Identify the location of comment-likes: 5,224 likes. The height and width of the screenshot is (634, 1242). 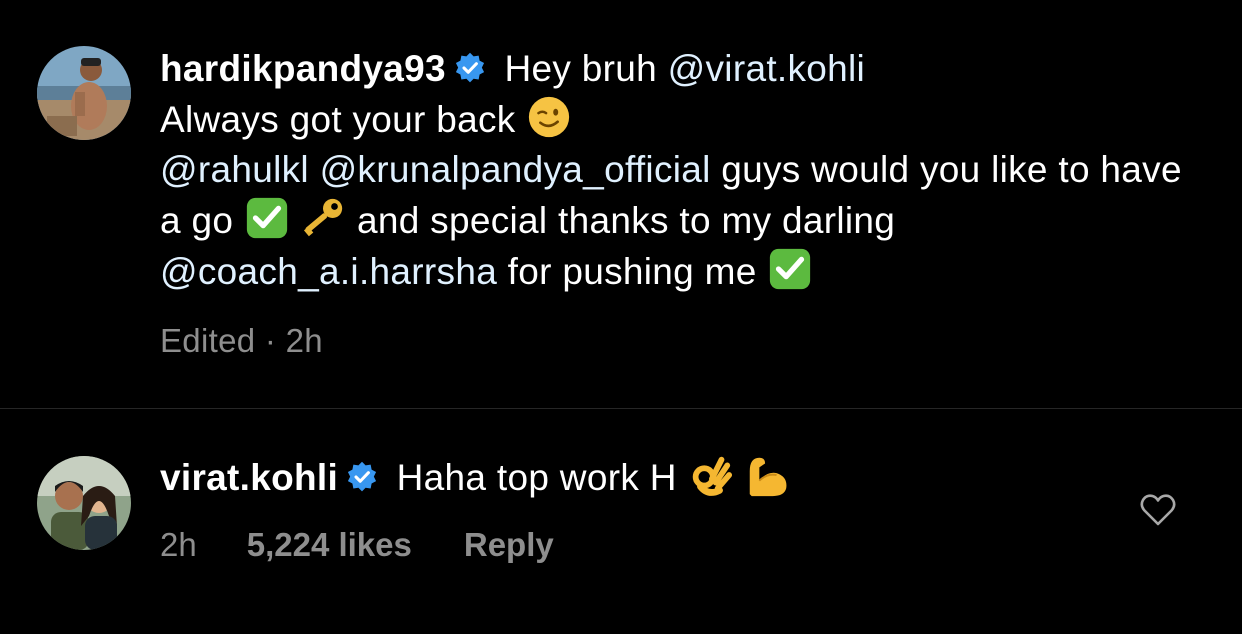
(329, 545).